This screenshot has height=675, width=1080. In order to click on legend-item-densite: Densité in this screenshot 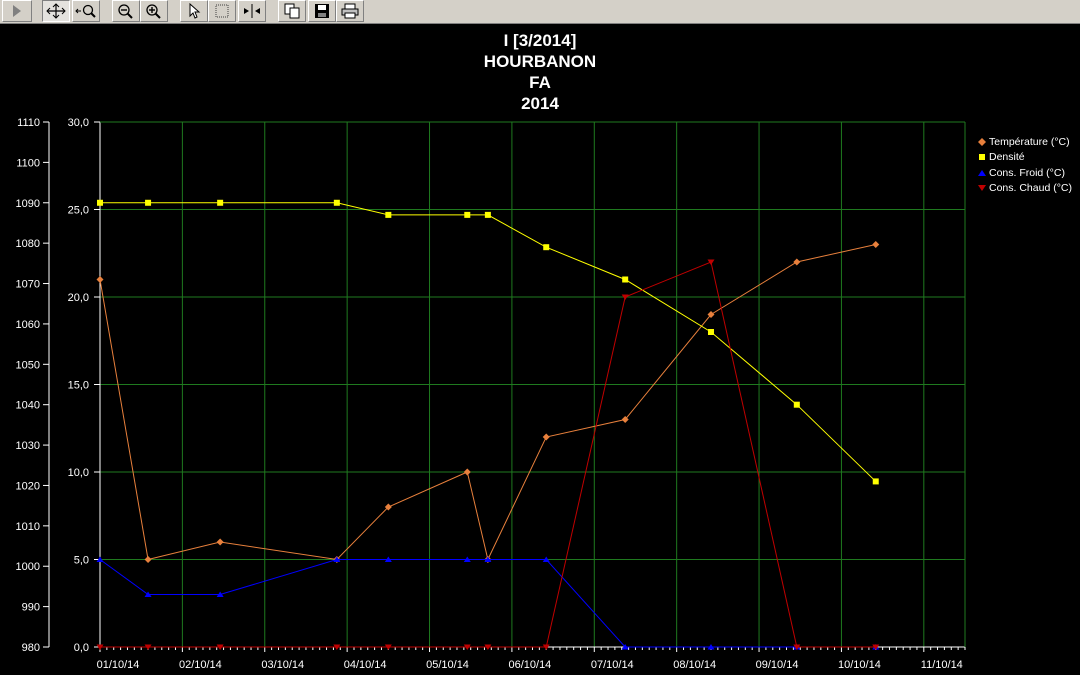, I will do `click(1023, 158)`.